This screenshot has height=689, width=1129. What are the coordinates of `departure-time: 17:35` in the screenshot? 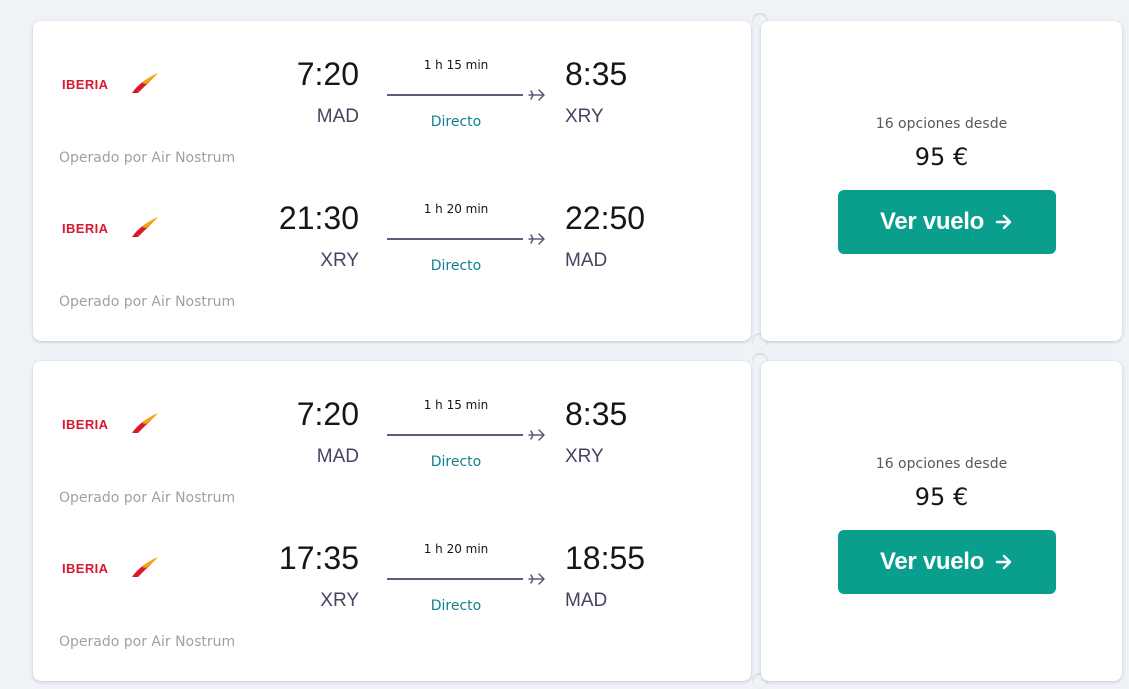 It's located at (318, 558).